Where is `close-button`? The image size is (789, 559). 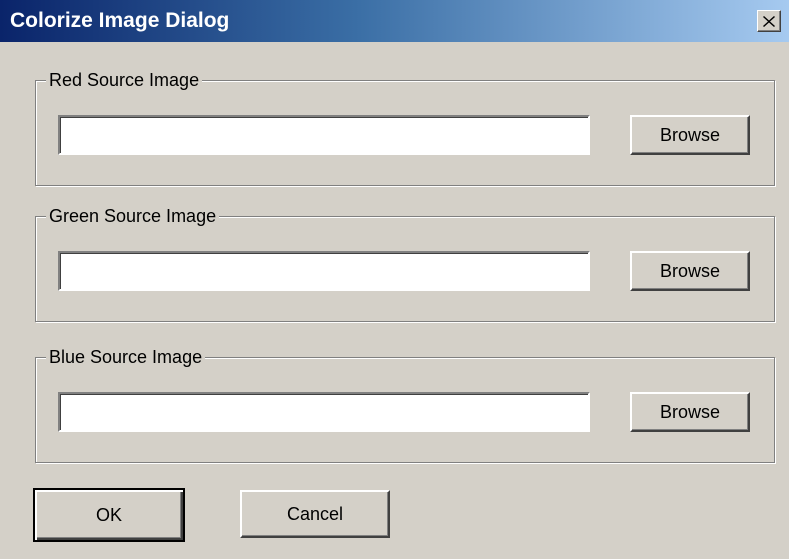
close-button is located at coordinates (769, 21).